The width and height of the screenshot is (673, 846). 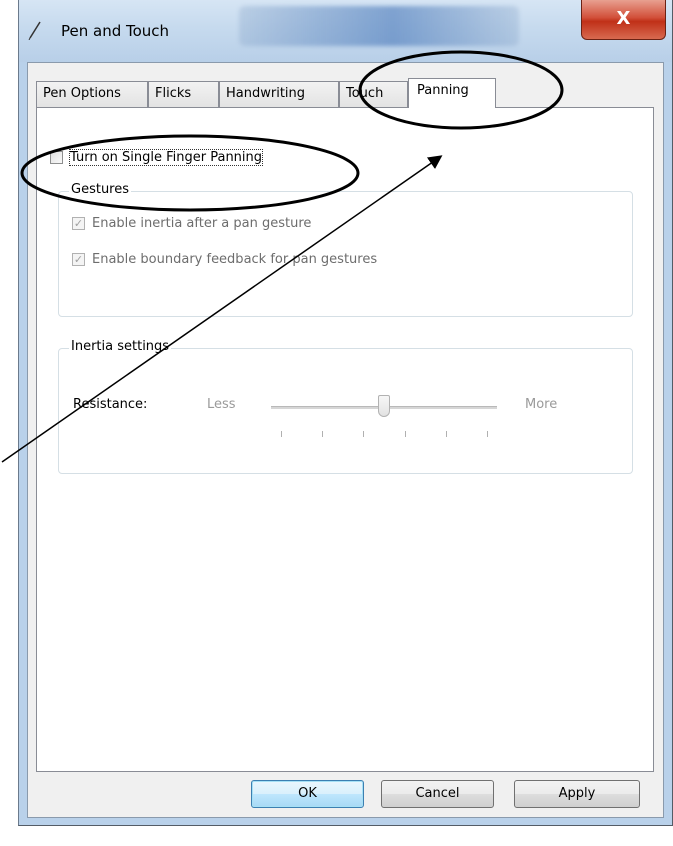 I want to click on resistance-label: Resistance:, so click(x=110, y=404).